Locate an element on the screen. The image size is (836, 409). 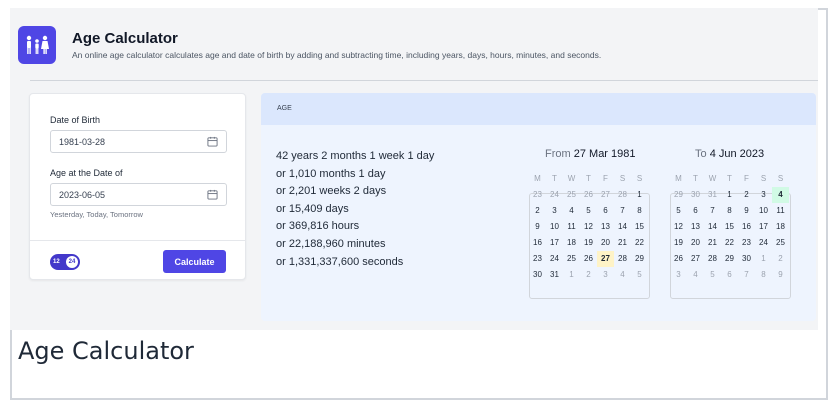
calendar-day-selected: 4 is located at coordinates (780, 195).